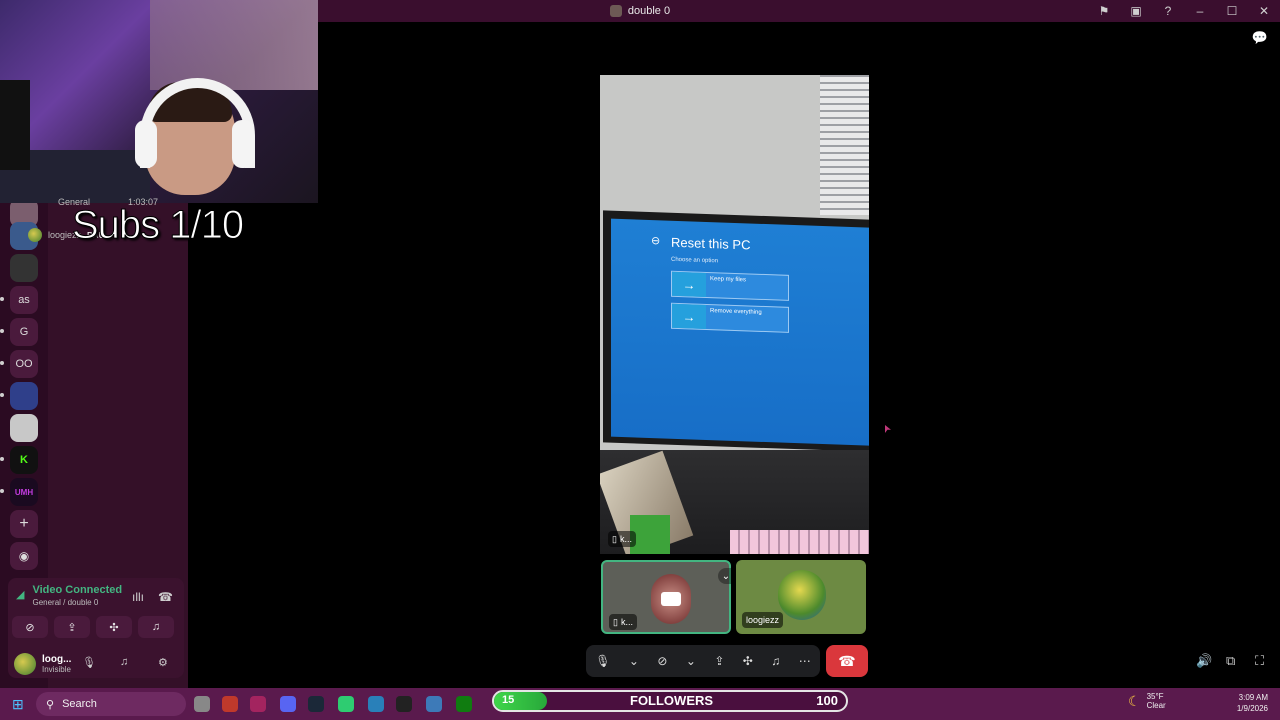  Describe the element at coordinates (20, 597) in the screenshot. I see `signal-icon: ◢` at that location.